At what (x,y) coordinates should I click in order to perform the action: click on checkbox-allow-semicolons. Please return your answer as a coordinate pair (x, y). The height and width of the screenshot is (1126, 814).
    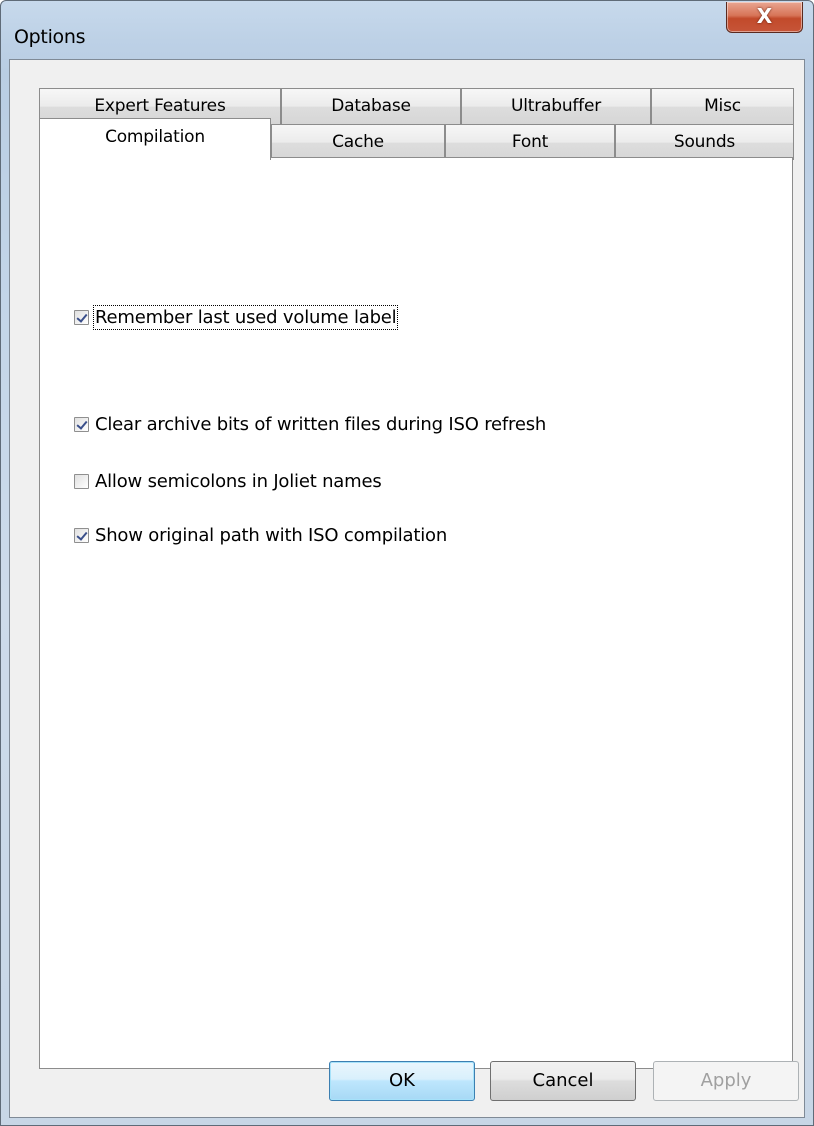
    Looking at the image, I should click on (81, 481).